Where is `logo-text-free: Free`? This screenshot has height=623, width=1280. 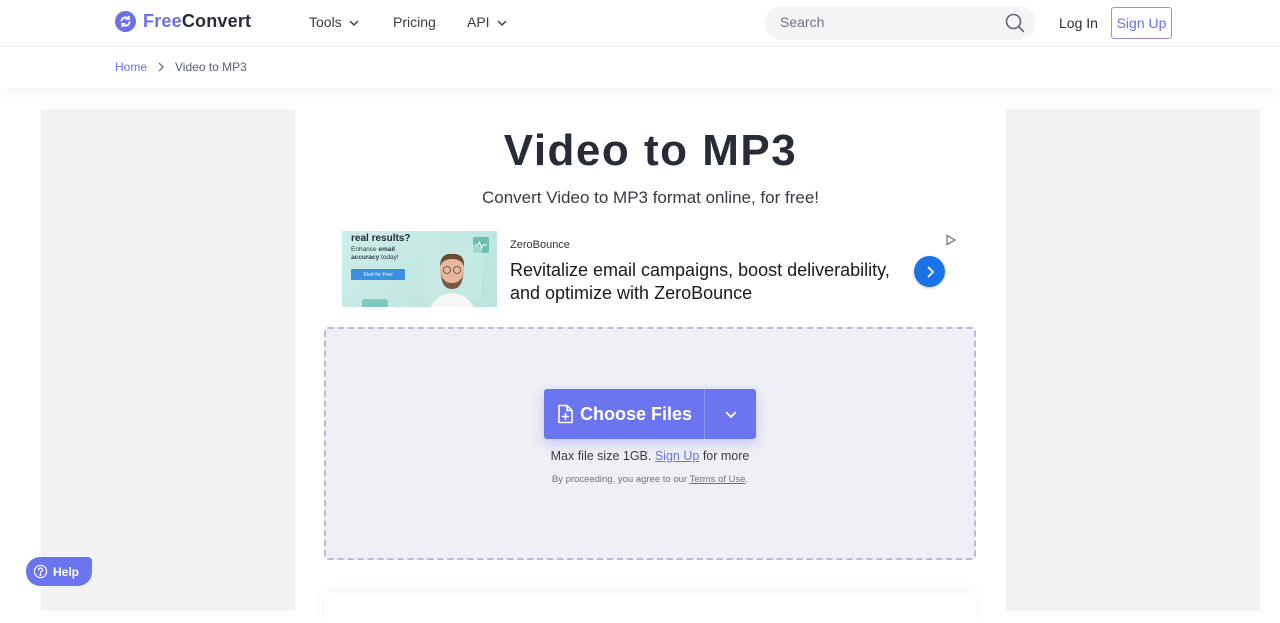
logo-text-free: Free is located at coordinates (162, 21).